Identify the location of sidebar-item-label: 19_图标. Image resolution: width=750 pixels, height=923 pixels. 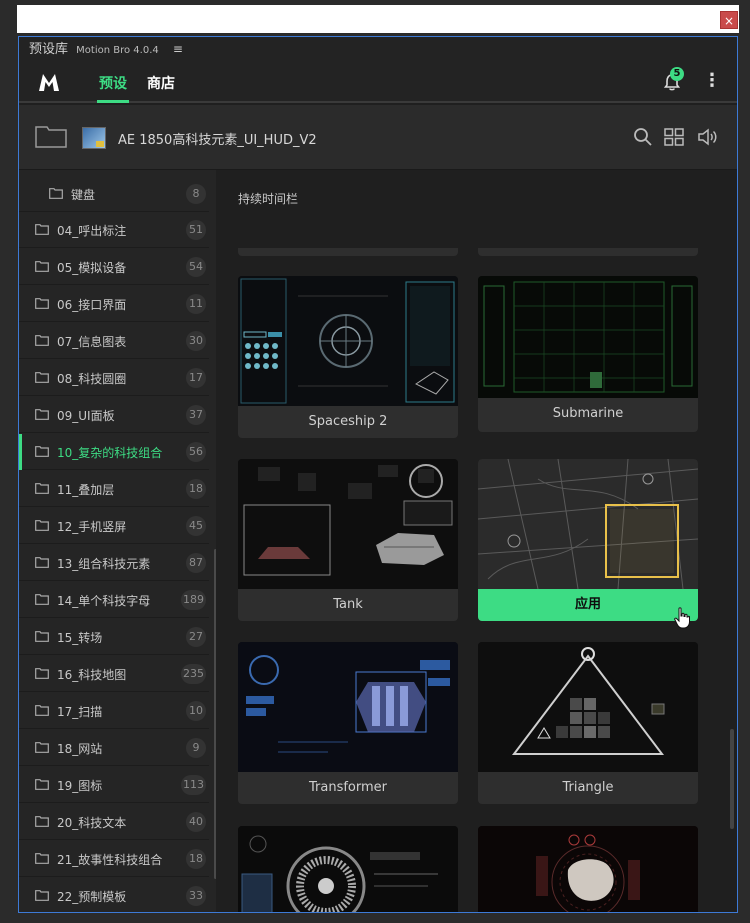
(80, 786).